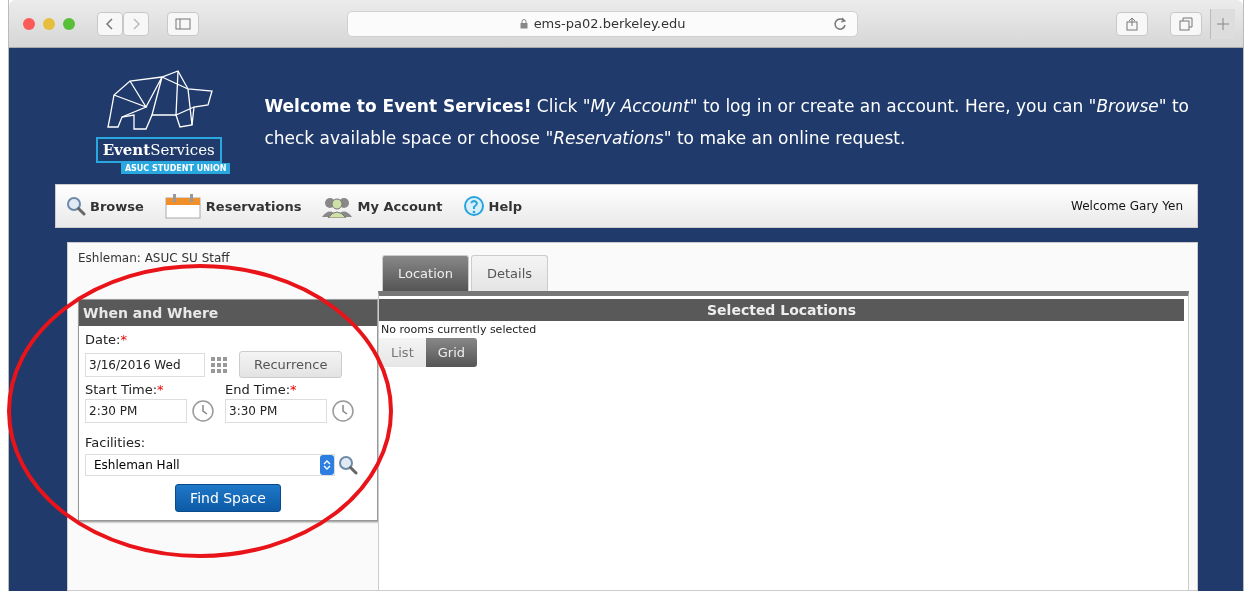 The image size is (1250, 591). Describe the element at coordinates (115, 442) in the screenshot. I see `field-label: Facilities:` at that location.